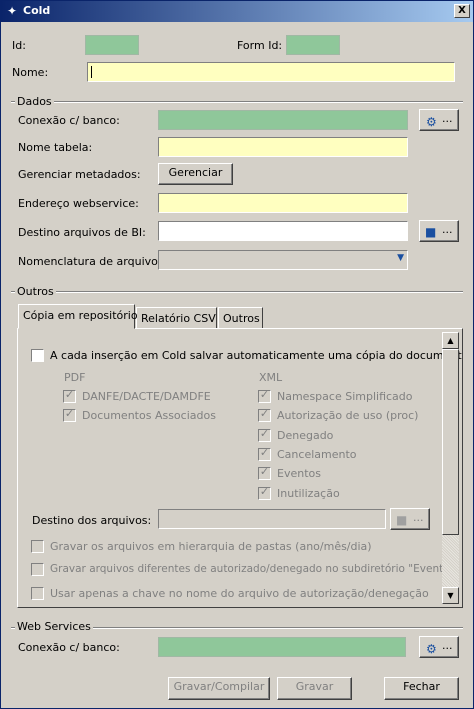 This screenshot has width=474, height=709. I want to click on destino-bi-input, so click(283, 231).